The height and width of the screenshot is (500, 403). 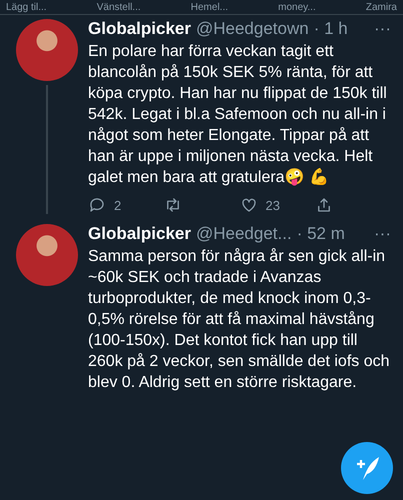 What do you see at coordinates (331, 29) in the screenshot?
I see `tweet-time: · 1 h` at bounding box center [331, 29].